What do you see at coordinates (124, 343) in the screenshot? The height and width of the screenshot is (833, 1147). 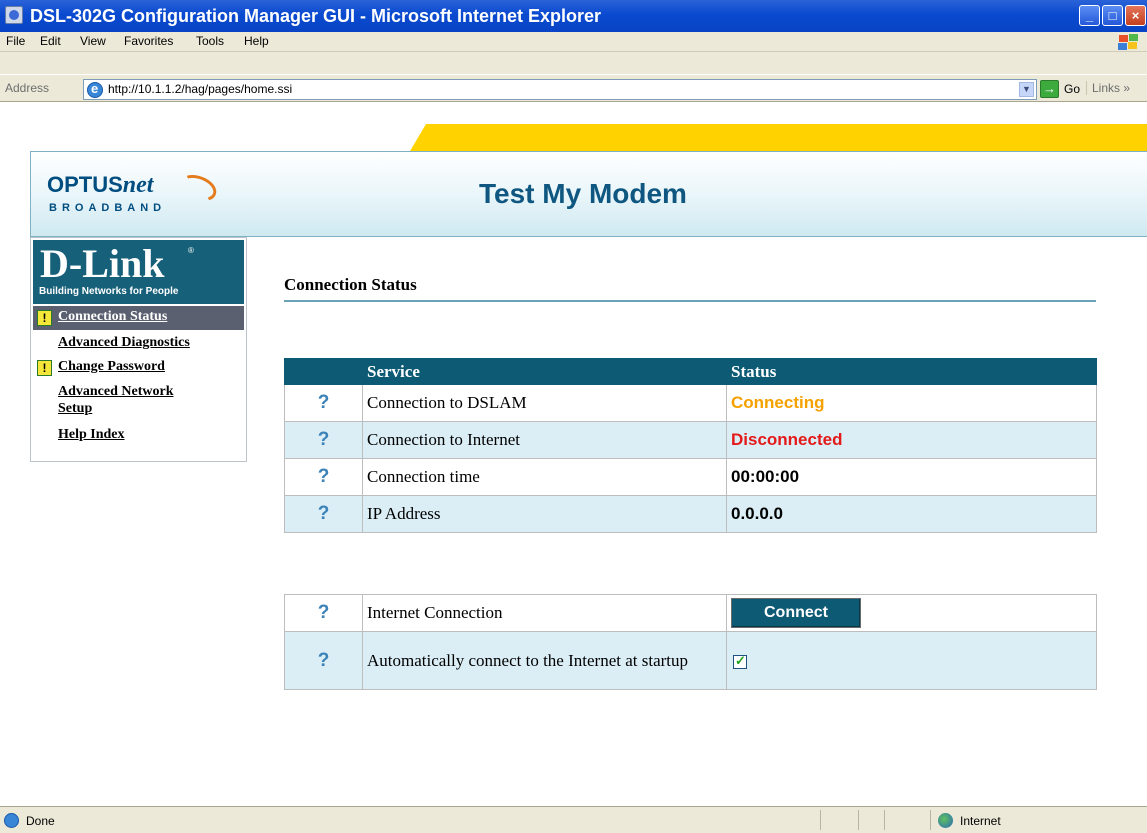 I see `sidebar-item-label: Advanced Diagnostics` at bounding box center [124, 343].